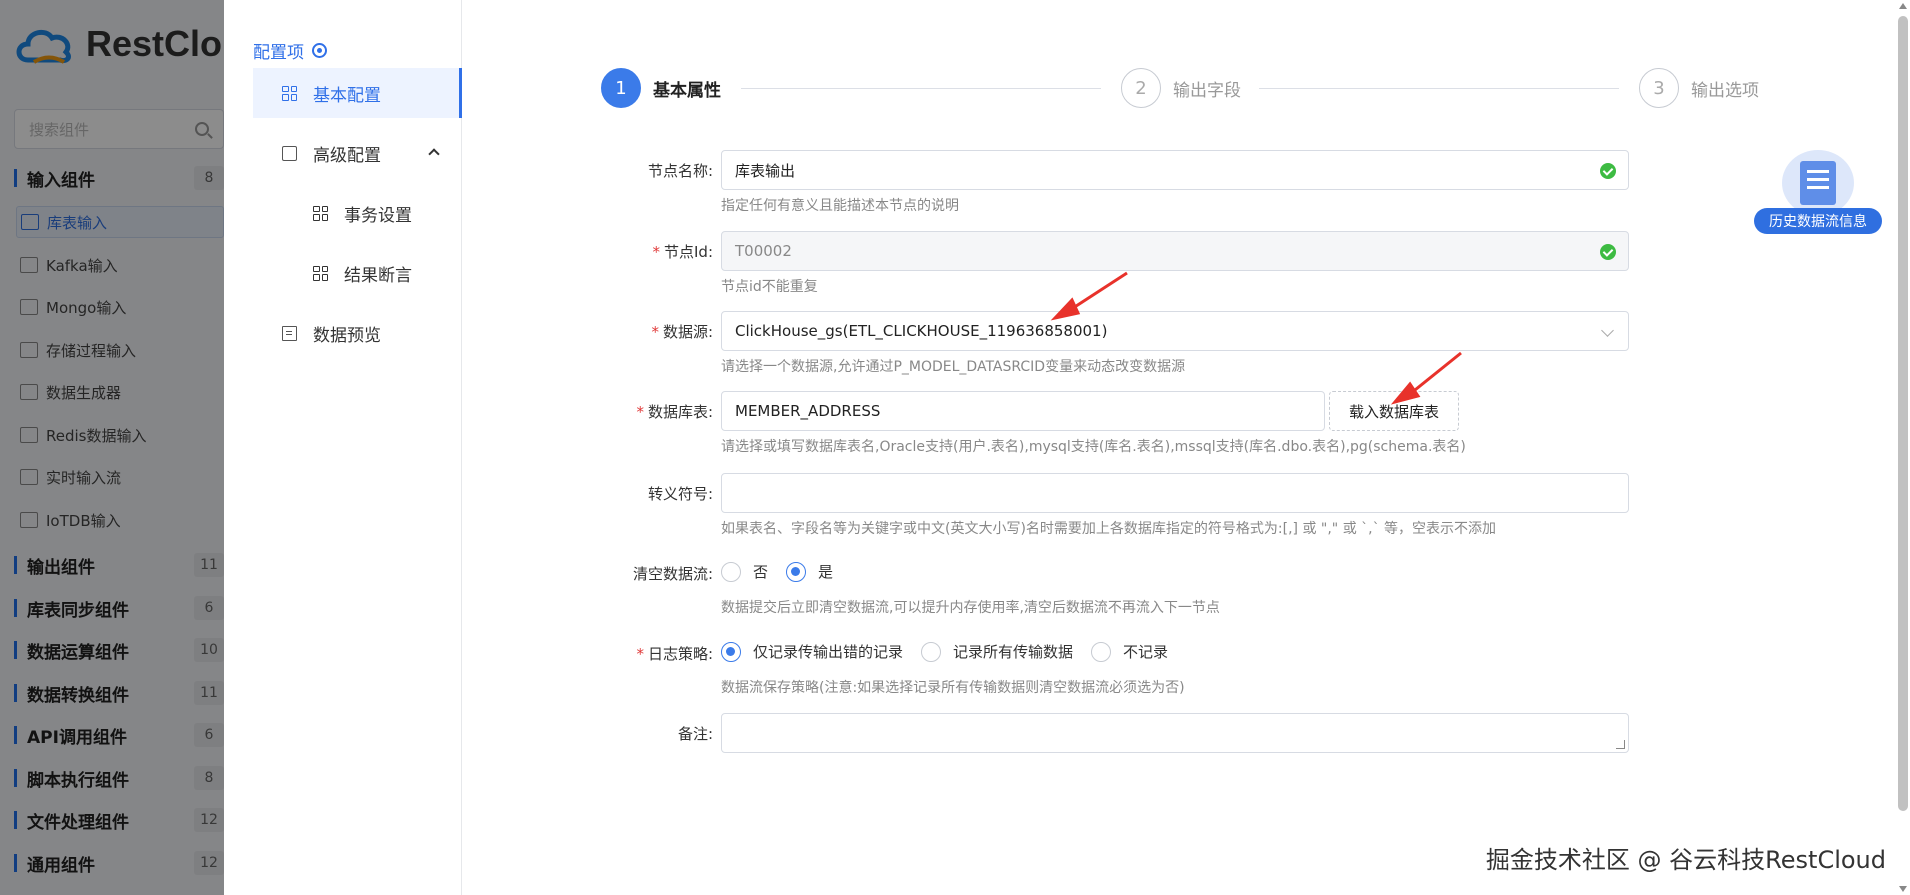 Image resolution: width=1910 pixels, height=895 pixels. I want to click on nav-item-basic-config: 基本配置, so click(357, 93).